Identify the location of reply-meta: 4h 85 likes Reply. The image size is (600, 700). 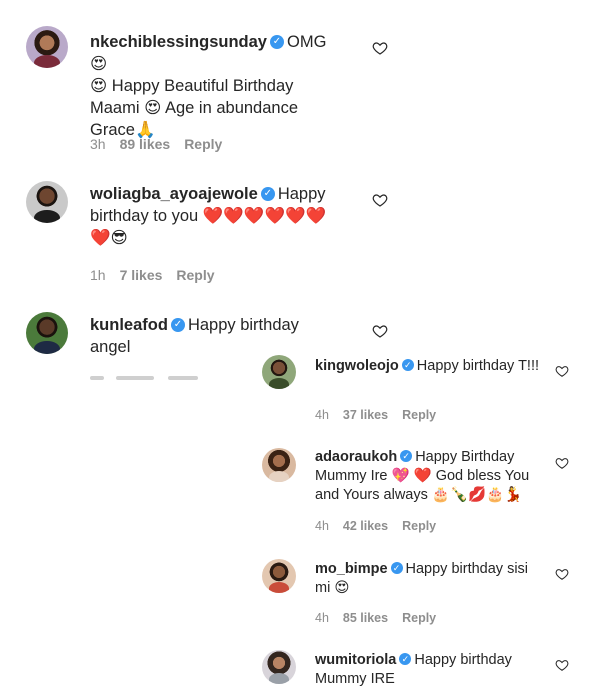
(382, 618).